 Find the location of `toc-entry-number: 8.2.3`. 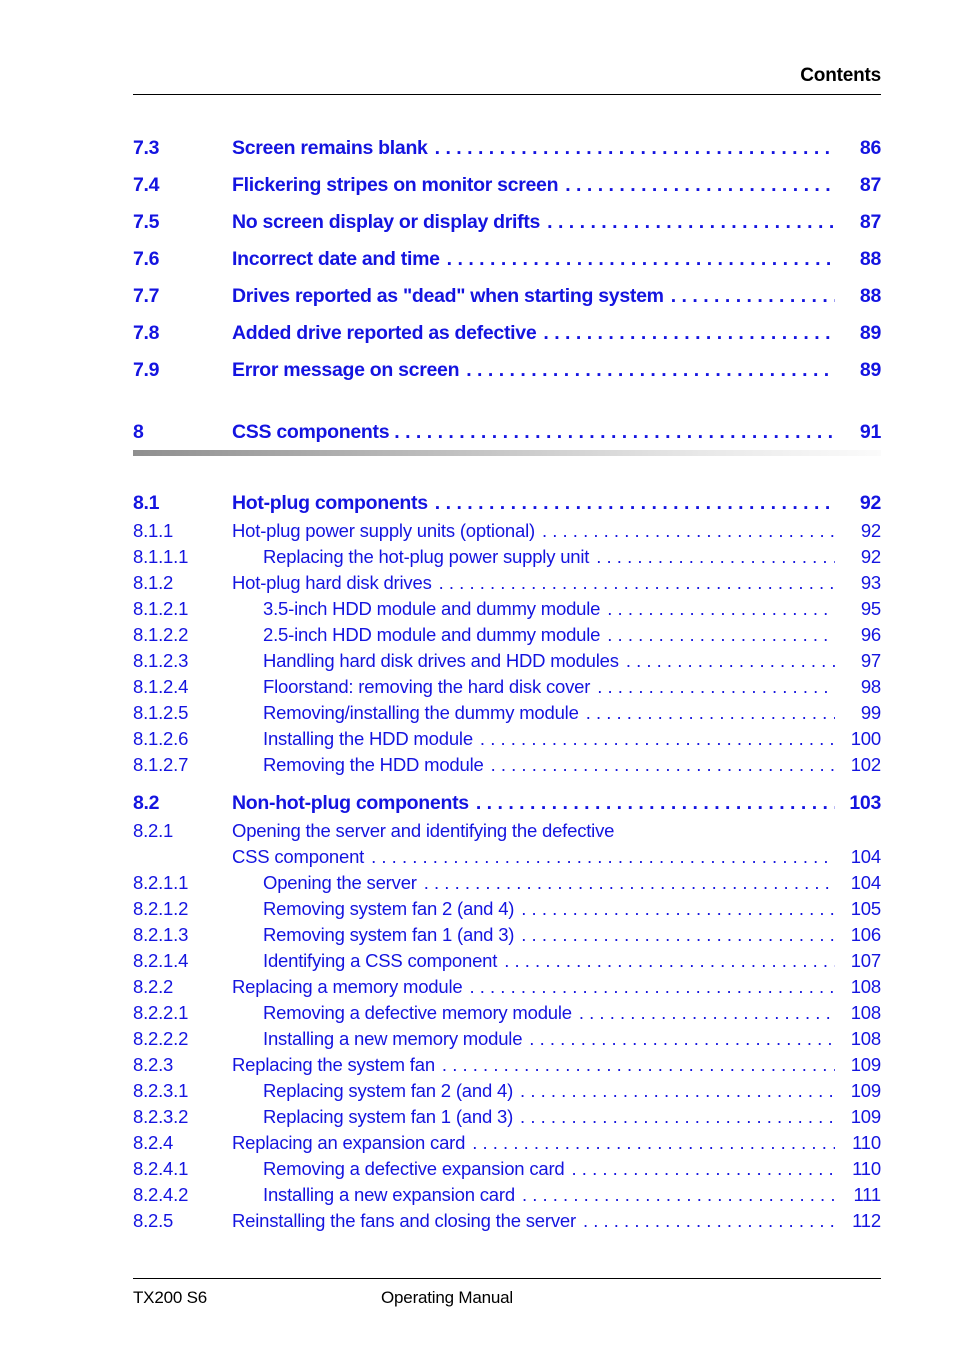

toc-entry-number: 8.2.3 is located at coordinates (153, 1064).